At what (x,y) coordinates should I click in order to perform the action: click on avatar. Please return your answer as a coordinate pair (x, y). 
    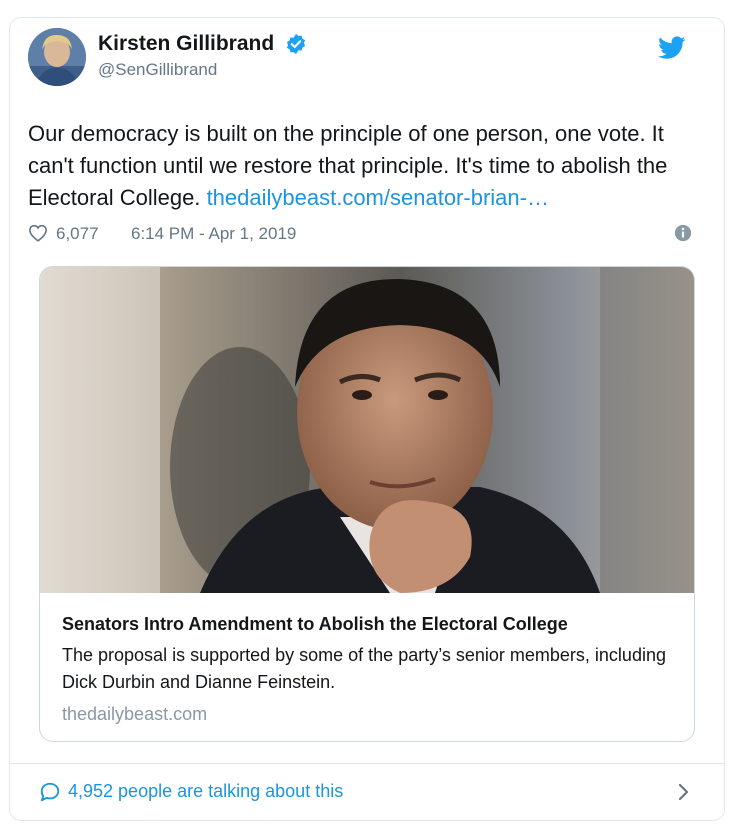
    Looking at the image, I should click on (57, 57).